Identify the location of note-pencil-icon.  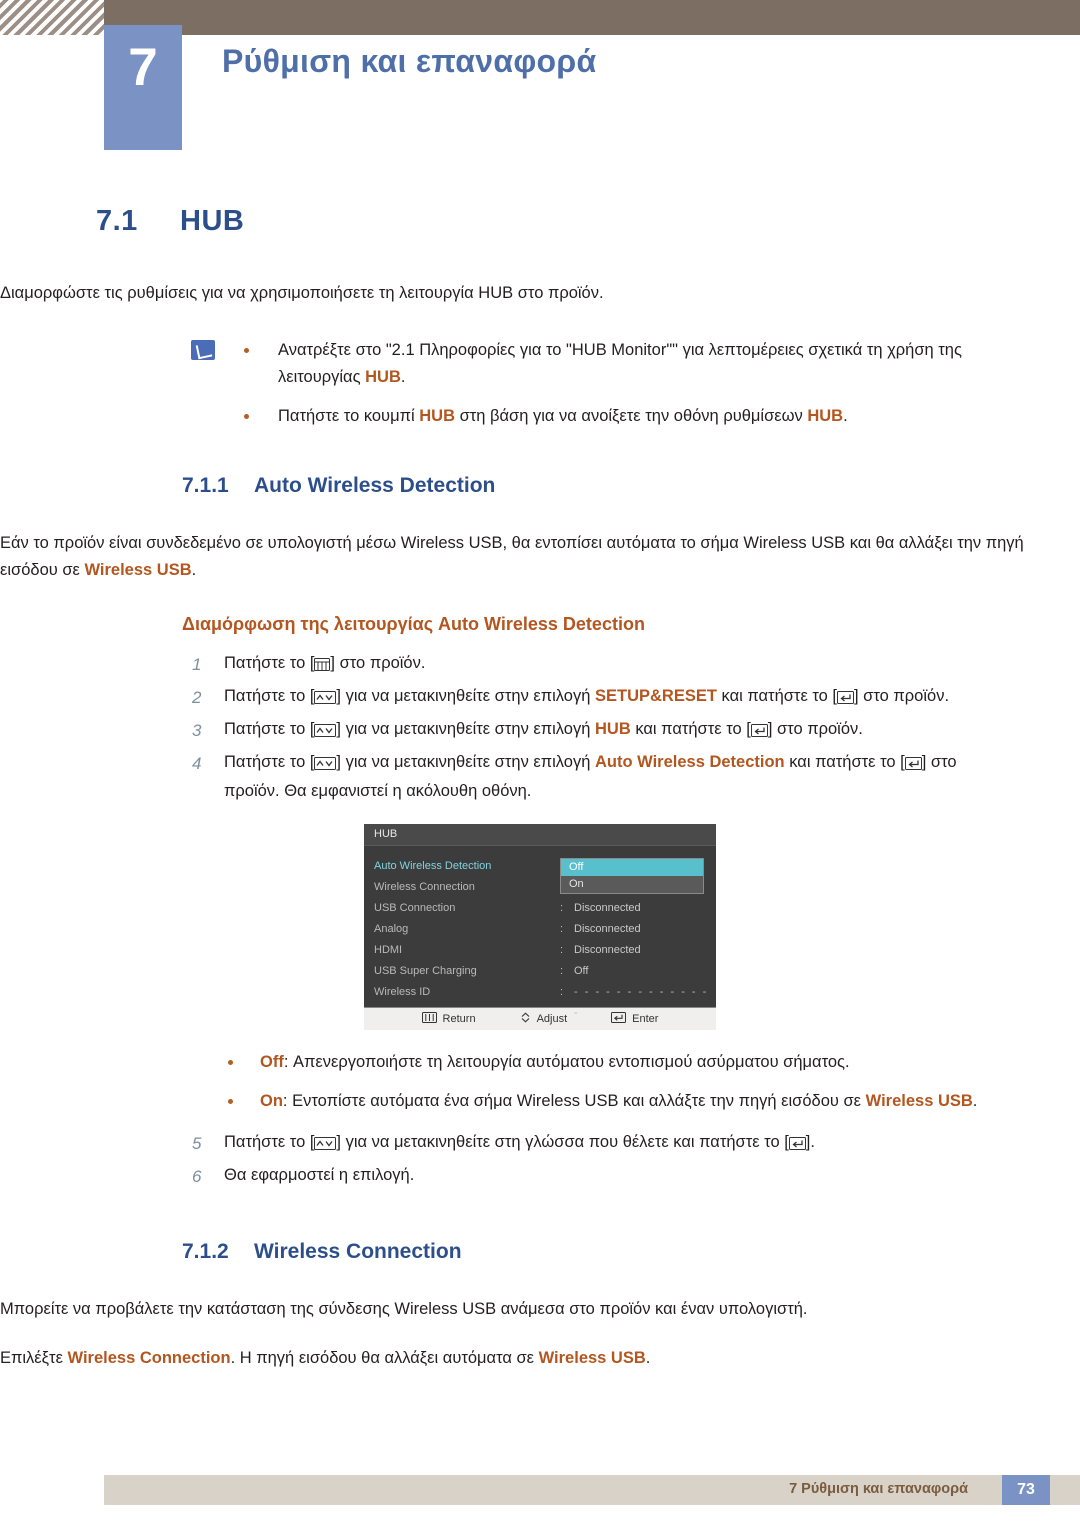
(203, 350).